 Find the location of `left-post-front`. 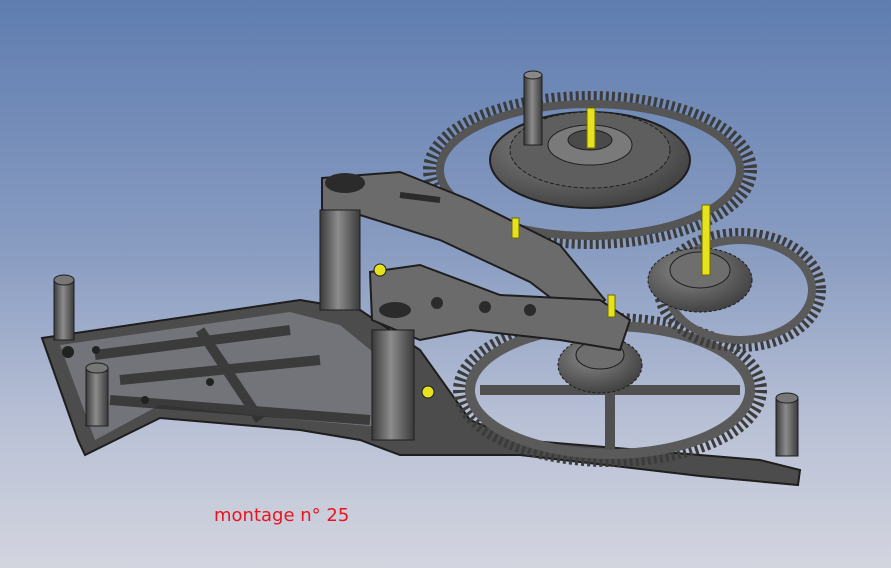

left-post-front is located at coordinates (97, 394).